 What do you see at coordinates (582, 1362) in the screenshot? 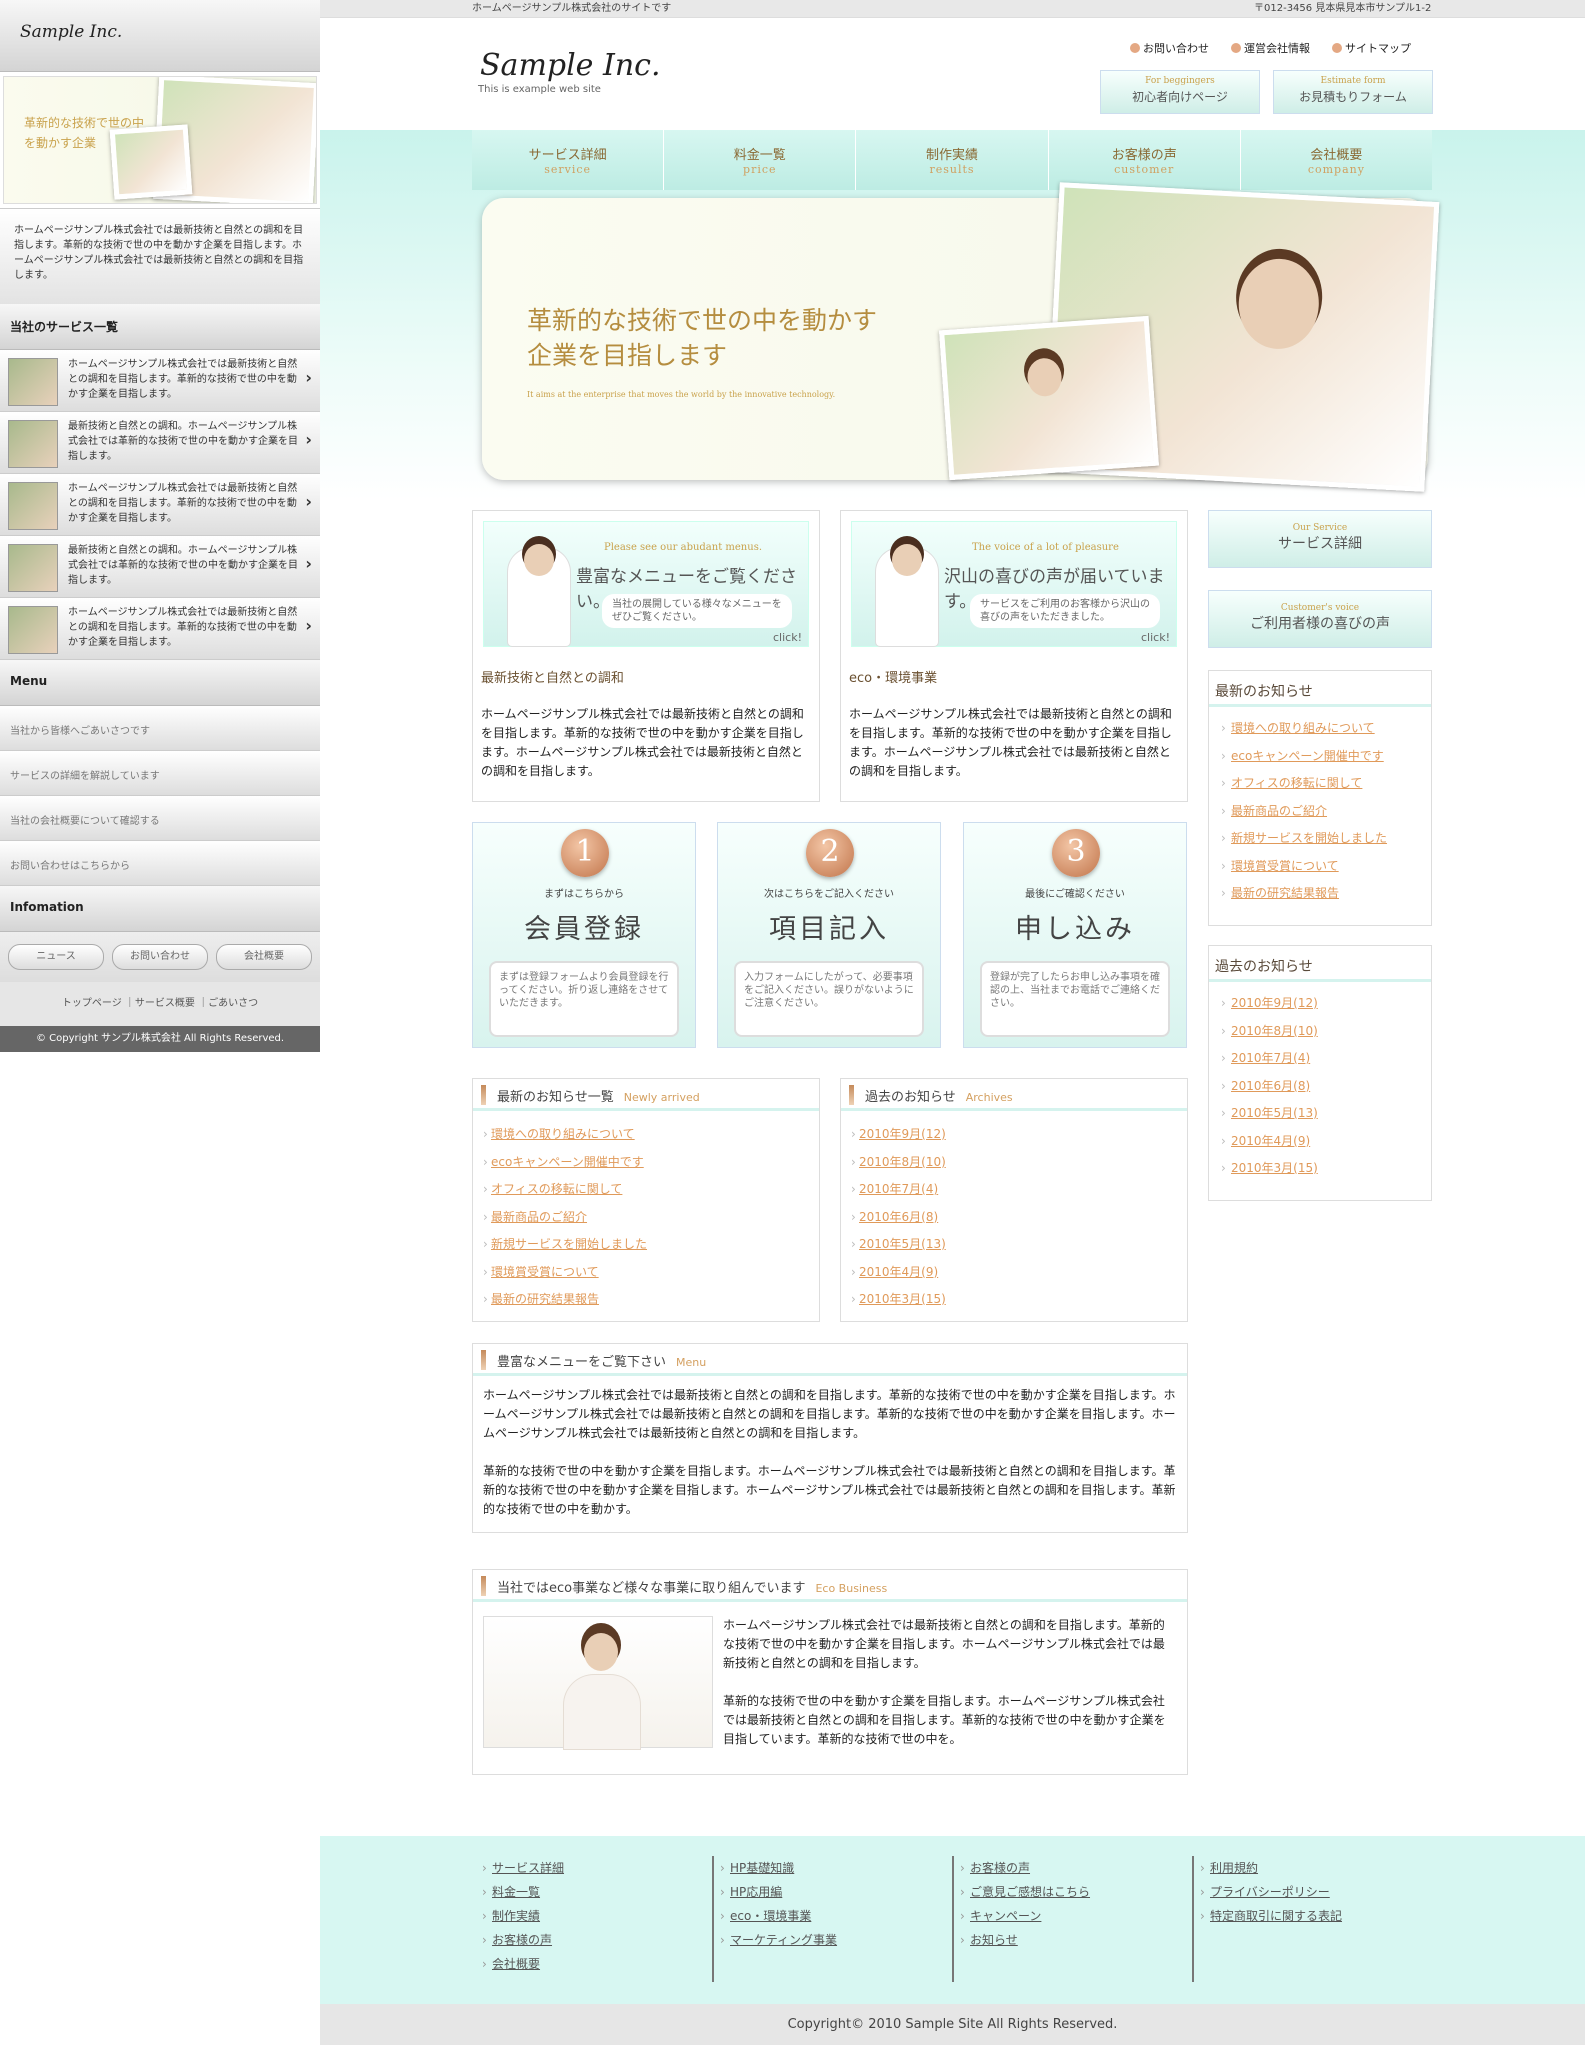
I see `menu-box-title: 豊富なメニューをご覧下さい` at bounding box center [582, 1362].